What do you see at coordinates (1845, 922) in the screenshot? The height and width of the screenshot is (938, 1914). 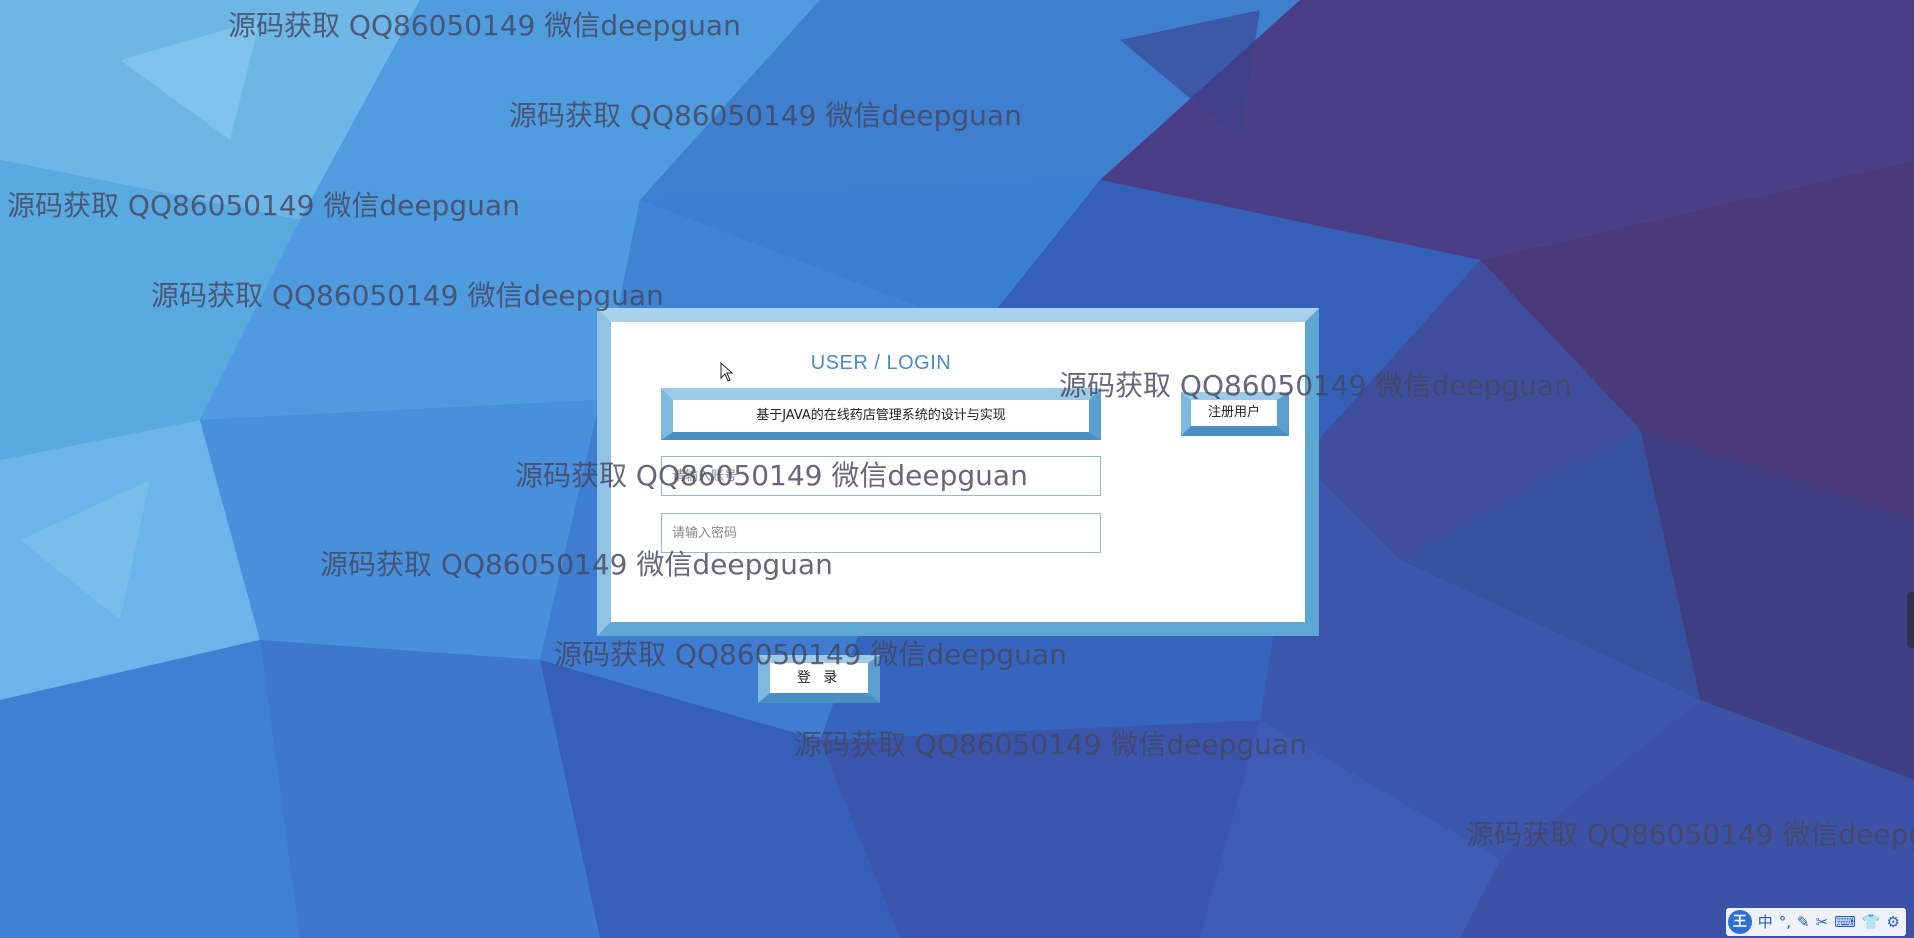 I see `keyboard-icon: ⌨` at bounding box center [1845, 922].